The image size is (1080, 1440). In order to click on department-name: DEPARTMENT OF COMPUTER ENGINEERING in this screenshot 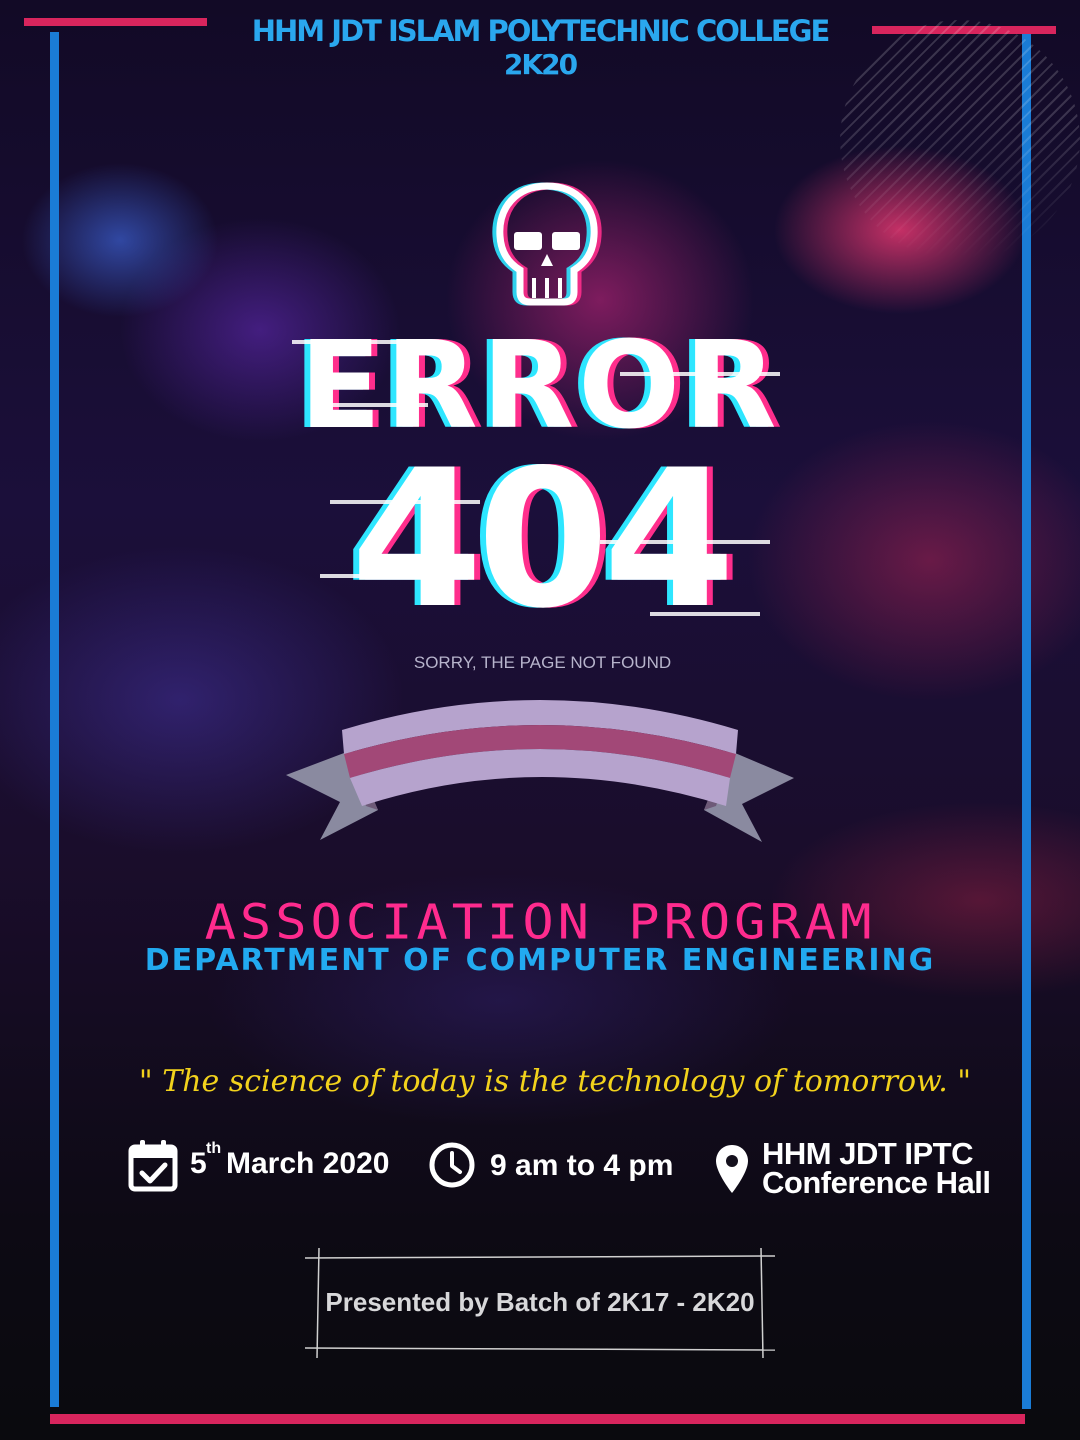, I will do `click(540, 960)`.